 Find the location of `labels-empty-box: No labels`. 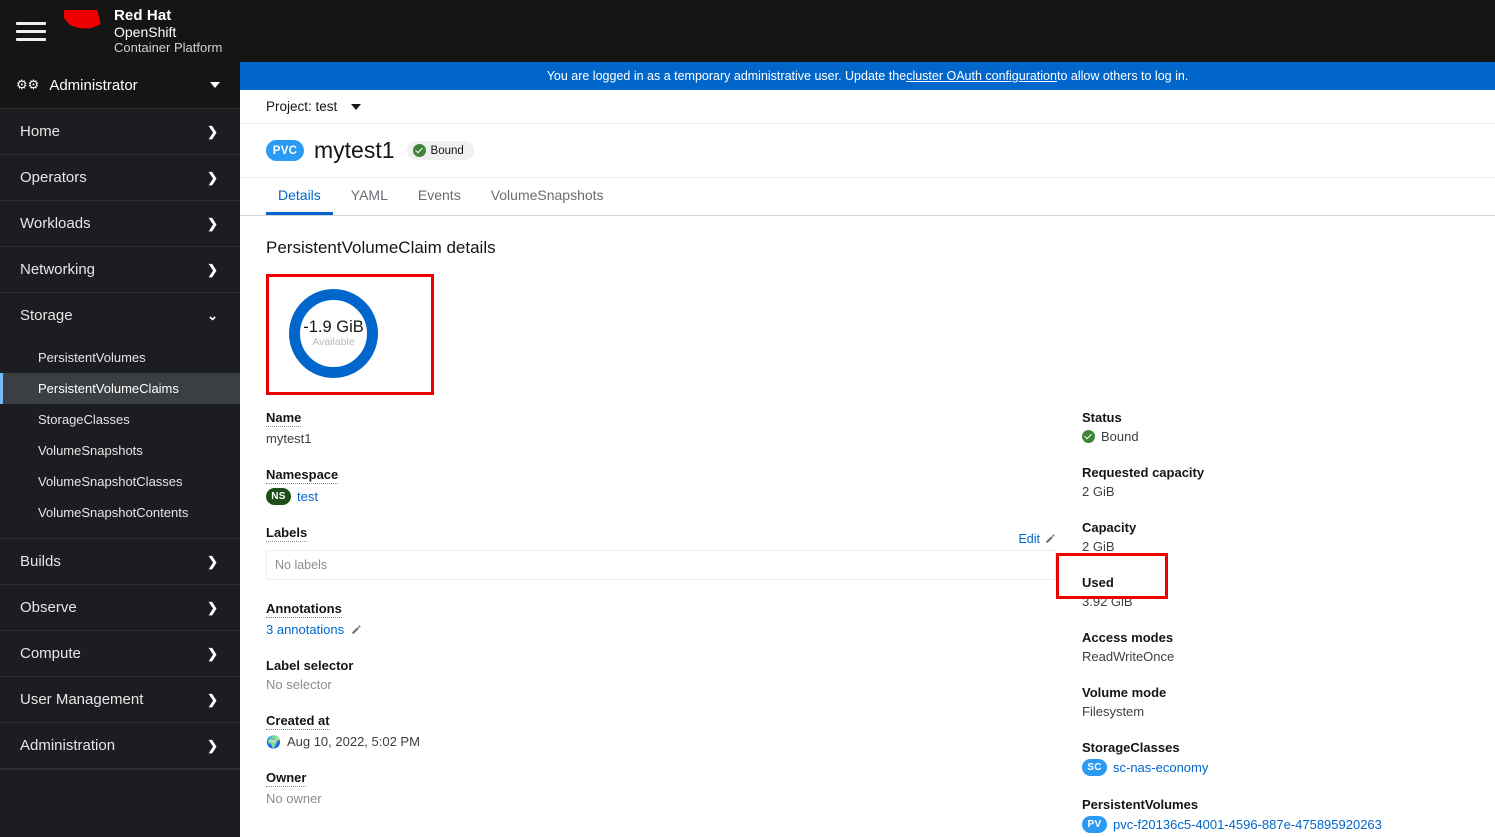

labels-empty-box: No labels is located at coordinates (661, 565).